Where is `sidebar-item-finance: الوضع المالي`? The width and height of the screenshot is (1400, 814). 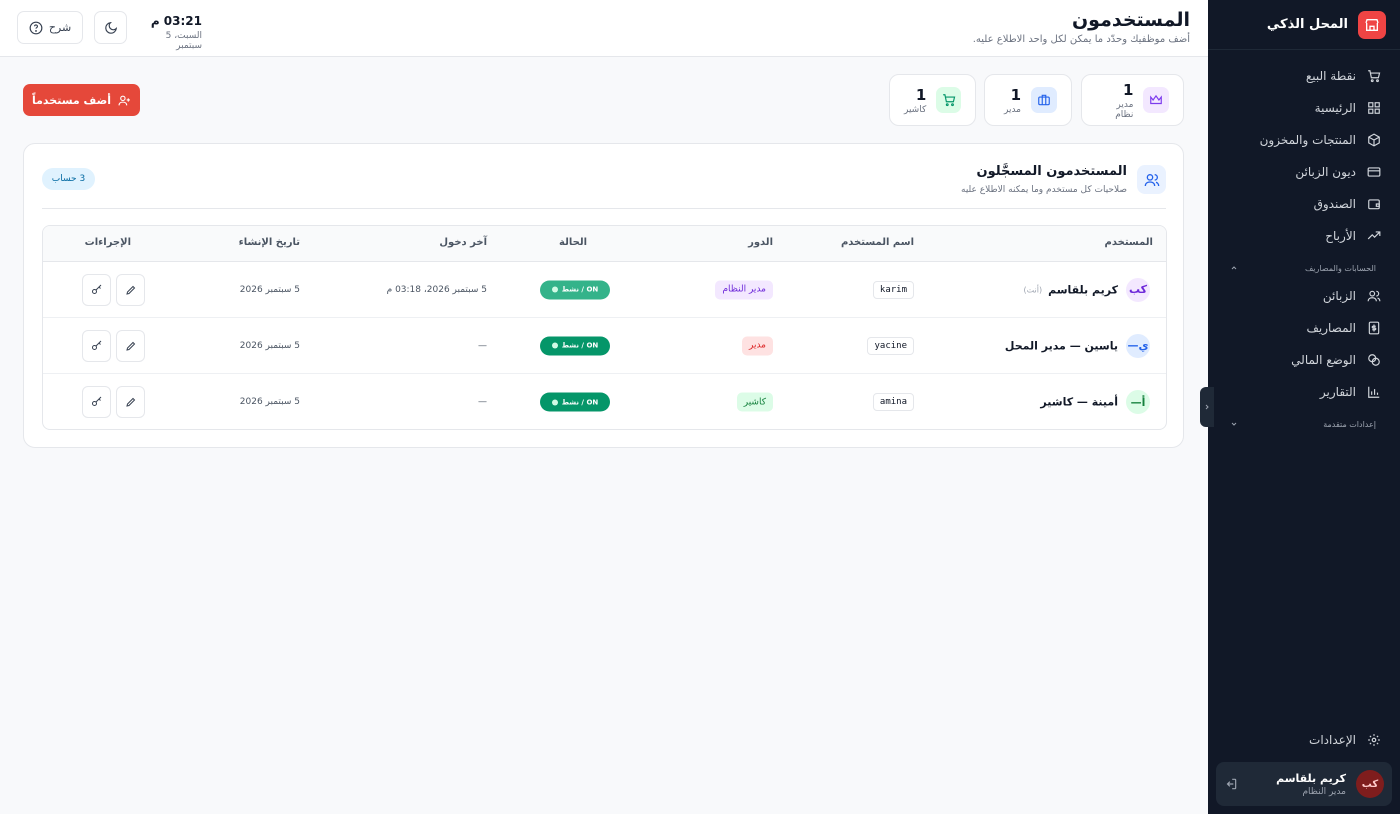 sidebar-item-finance: الوضع المالي is located at coordinates (1304, 360).